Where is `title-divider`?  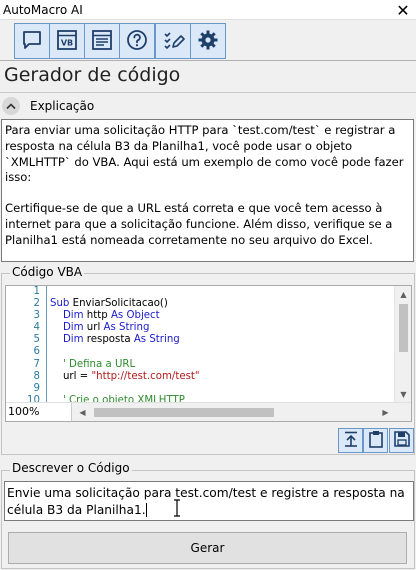 title-divider is located at coordinates (208, 92).